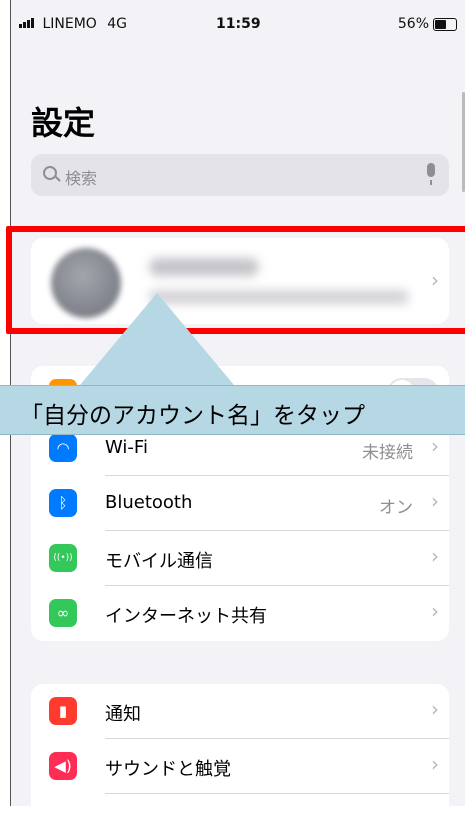  I want to click on hotspot-icon: ∞, so click(63, 613).